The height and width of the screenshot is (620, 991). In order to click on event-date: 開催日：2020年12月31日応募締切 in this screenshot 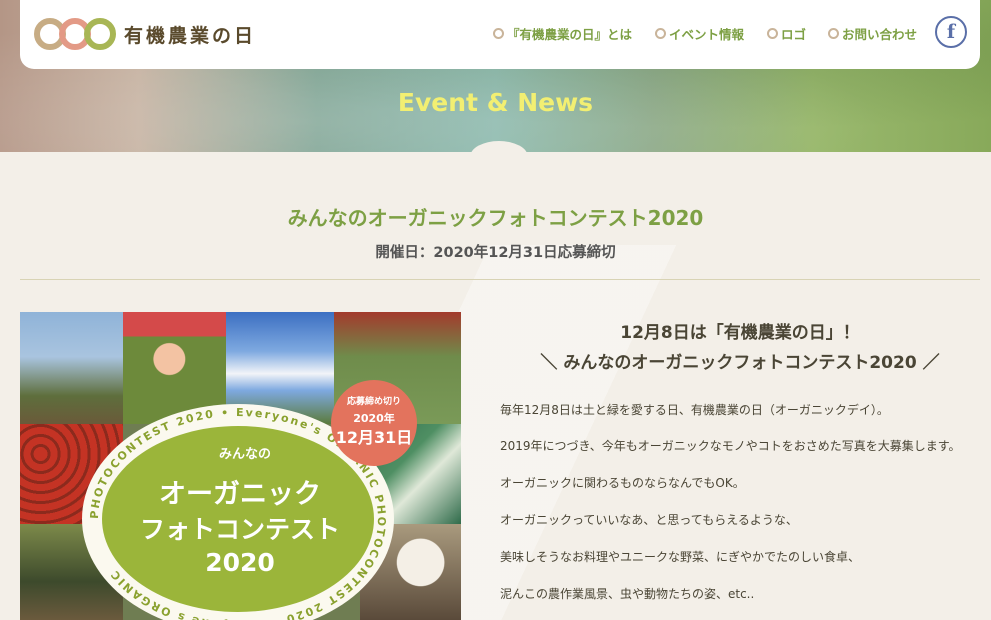, I will do `click(495, 253)`.